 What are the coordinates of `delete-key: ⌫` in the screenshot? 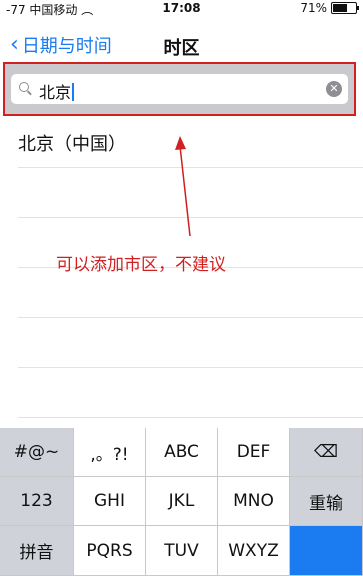 It's located at (326, 452).